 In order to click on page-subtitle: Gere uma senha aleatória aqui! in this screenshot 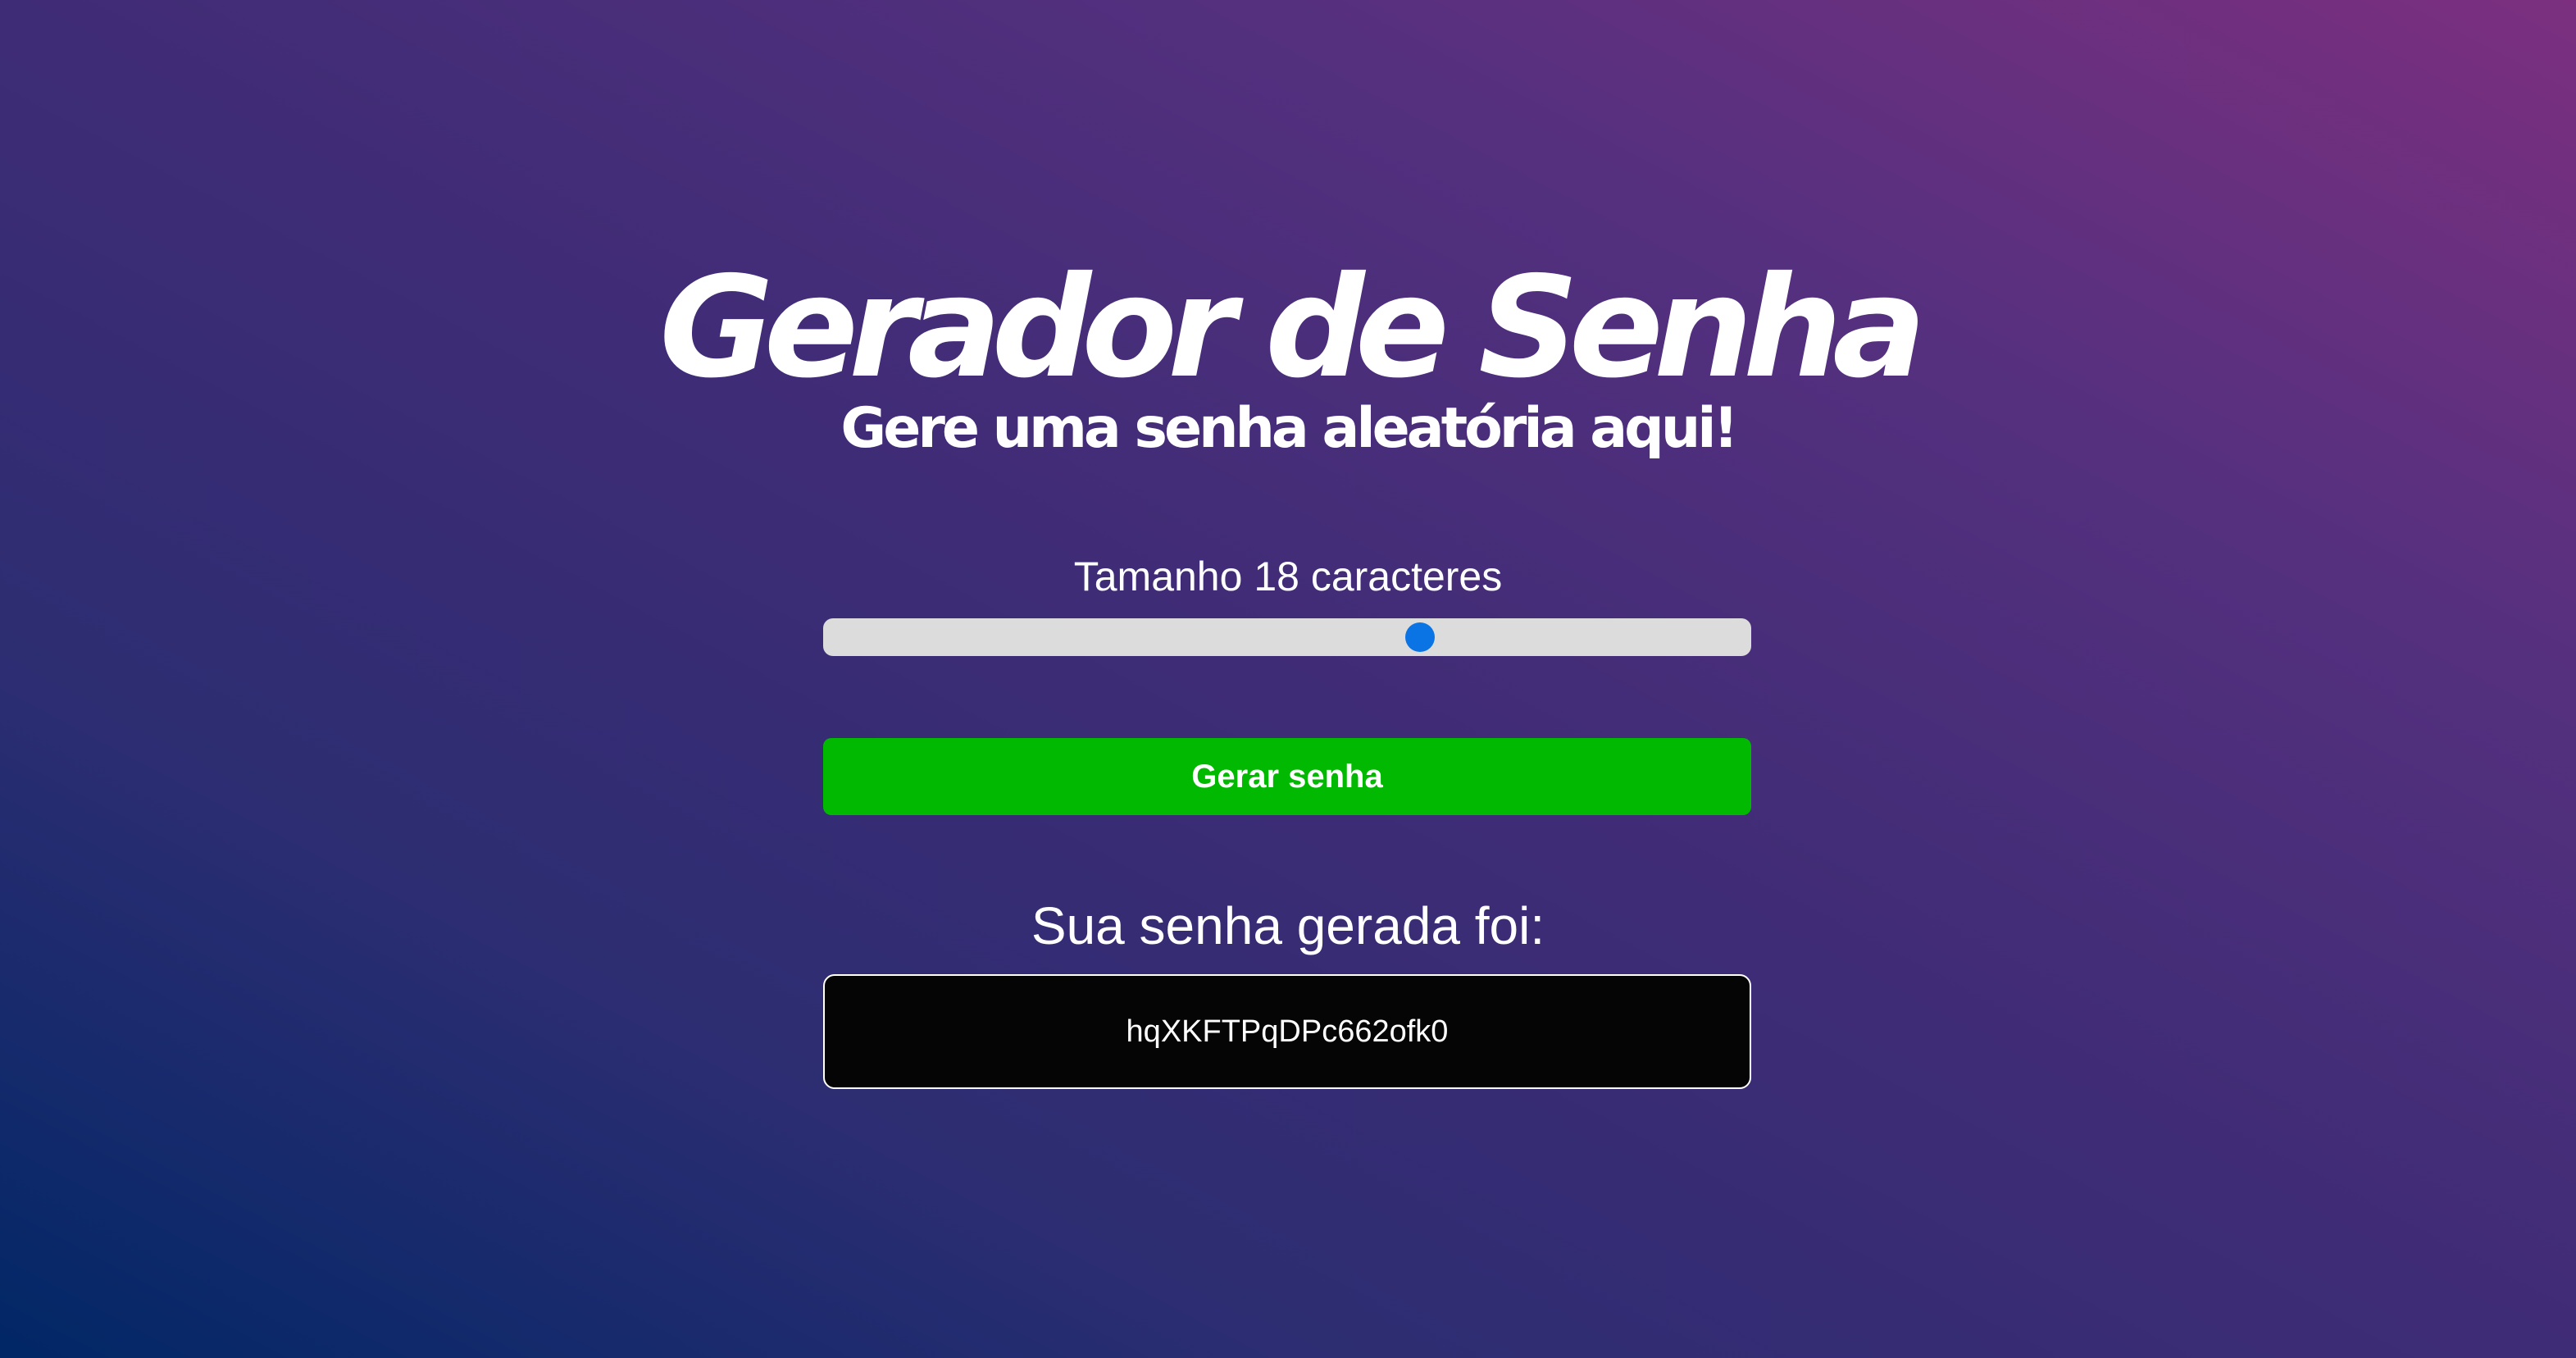, I will do `click(1289, 429)`.